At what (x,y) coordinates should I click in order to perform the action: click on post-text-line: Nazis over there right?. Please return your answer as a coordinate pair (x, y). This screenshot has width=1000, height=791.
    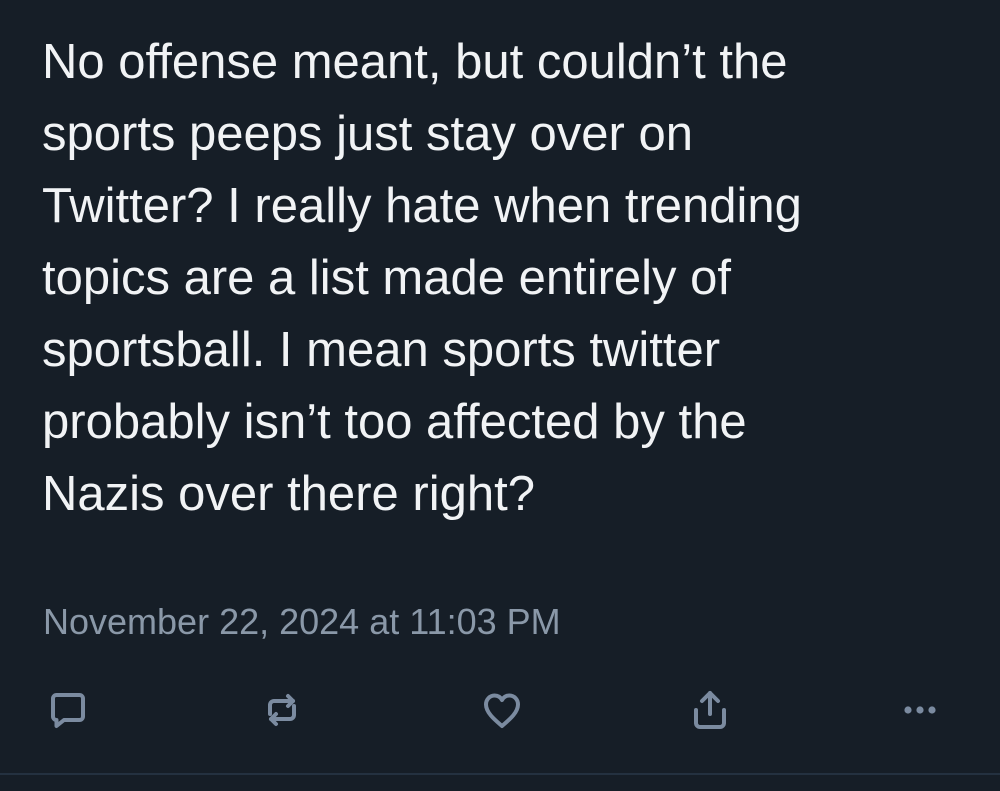
    Looking at the image, I should click on (288, 494).